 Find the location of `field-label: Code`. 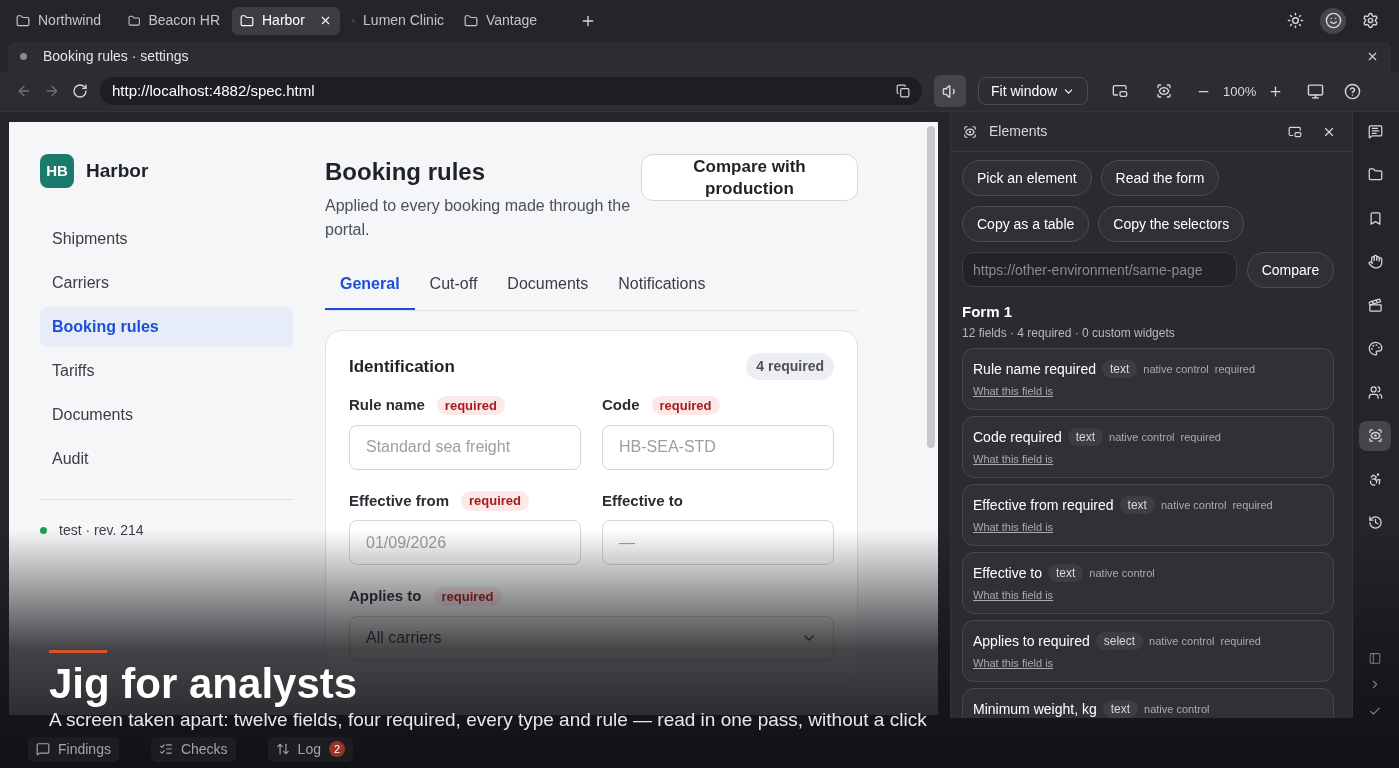

field-label: Code is located at coordinates (621, 405).